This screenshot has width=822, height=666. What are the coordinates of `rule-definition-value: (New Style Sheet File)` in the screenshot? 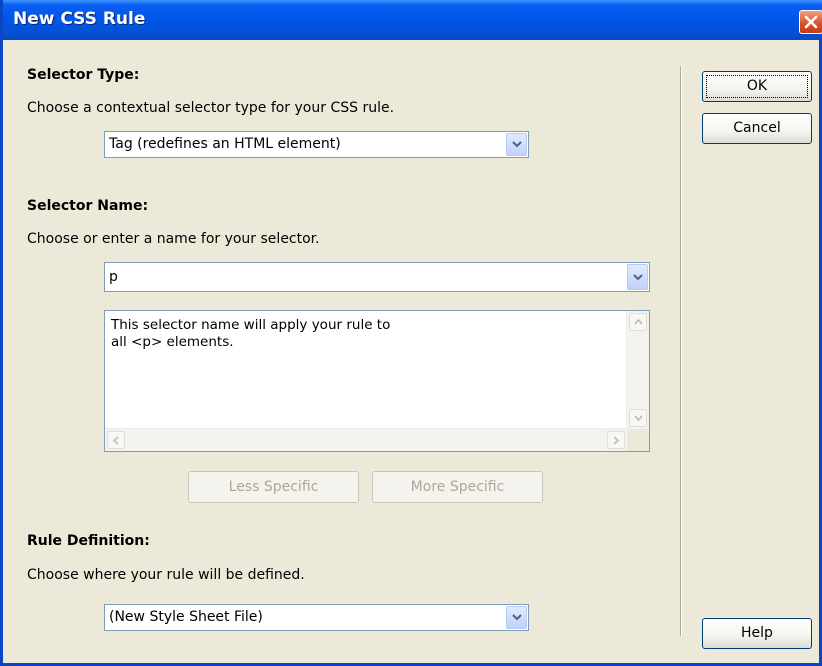 It's located at (186, 617).